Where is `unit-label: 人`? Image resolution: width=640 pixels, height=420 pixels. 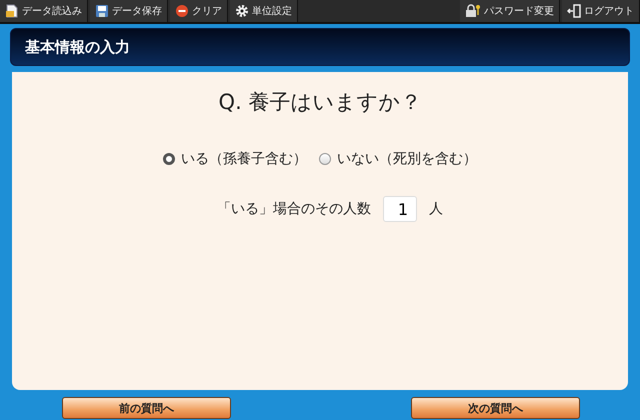 unit-label: 人 is located at coordinates (436, 209).